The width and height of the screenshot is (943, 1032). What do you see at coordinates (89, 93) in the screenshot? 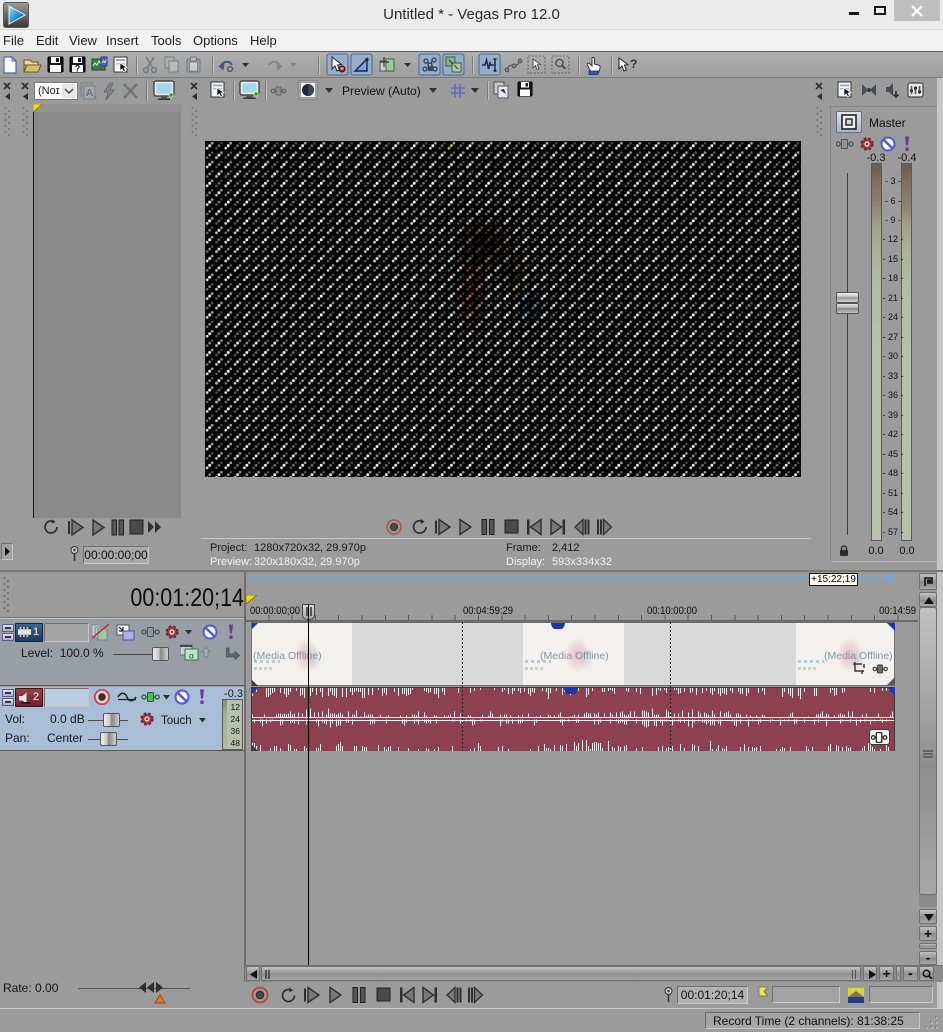
I see `svg-text: A` at bounding box center [89, 93].